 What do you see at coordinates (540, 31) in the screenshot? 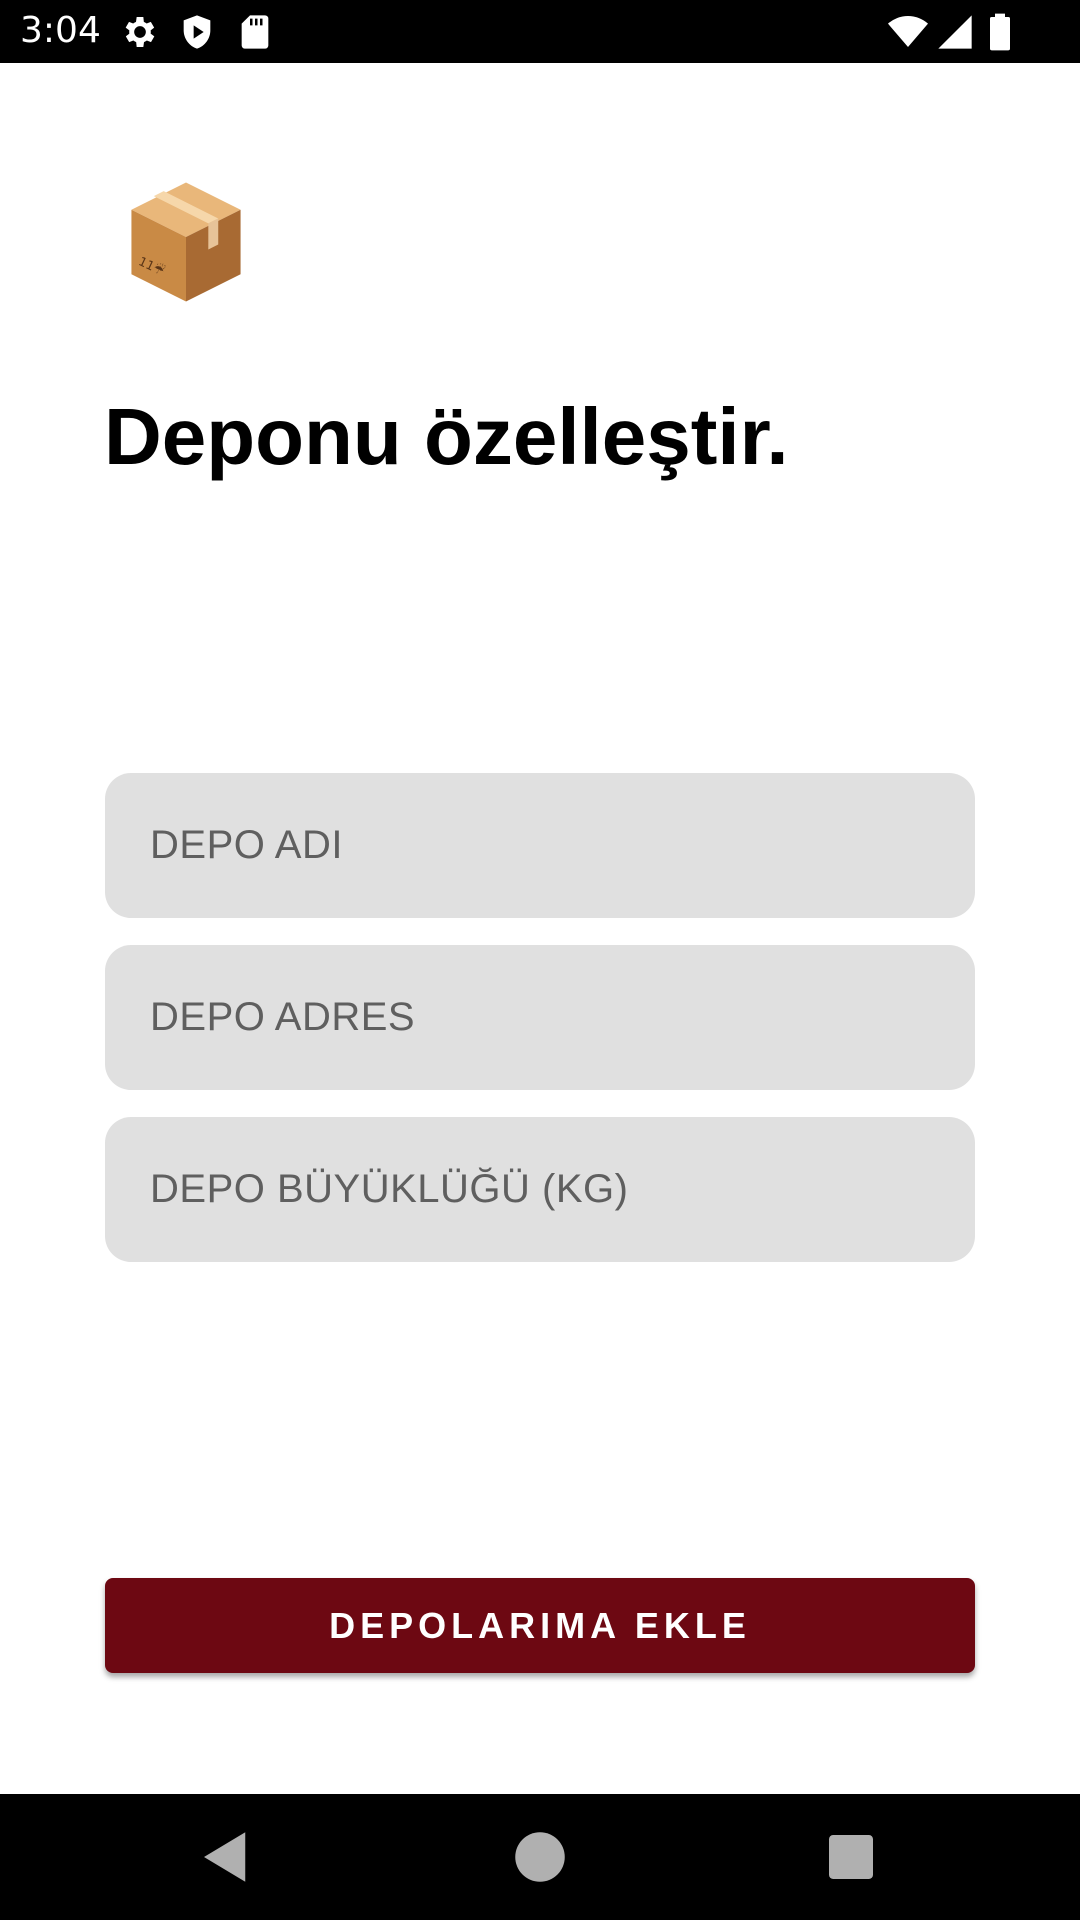
I see `status-bar: 3:04` at bounding box center [540, 31].